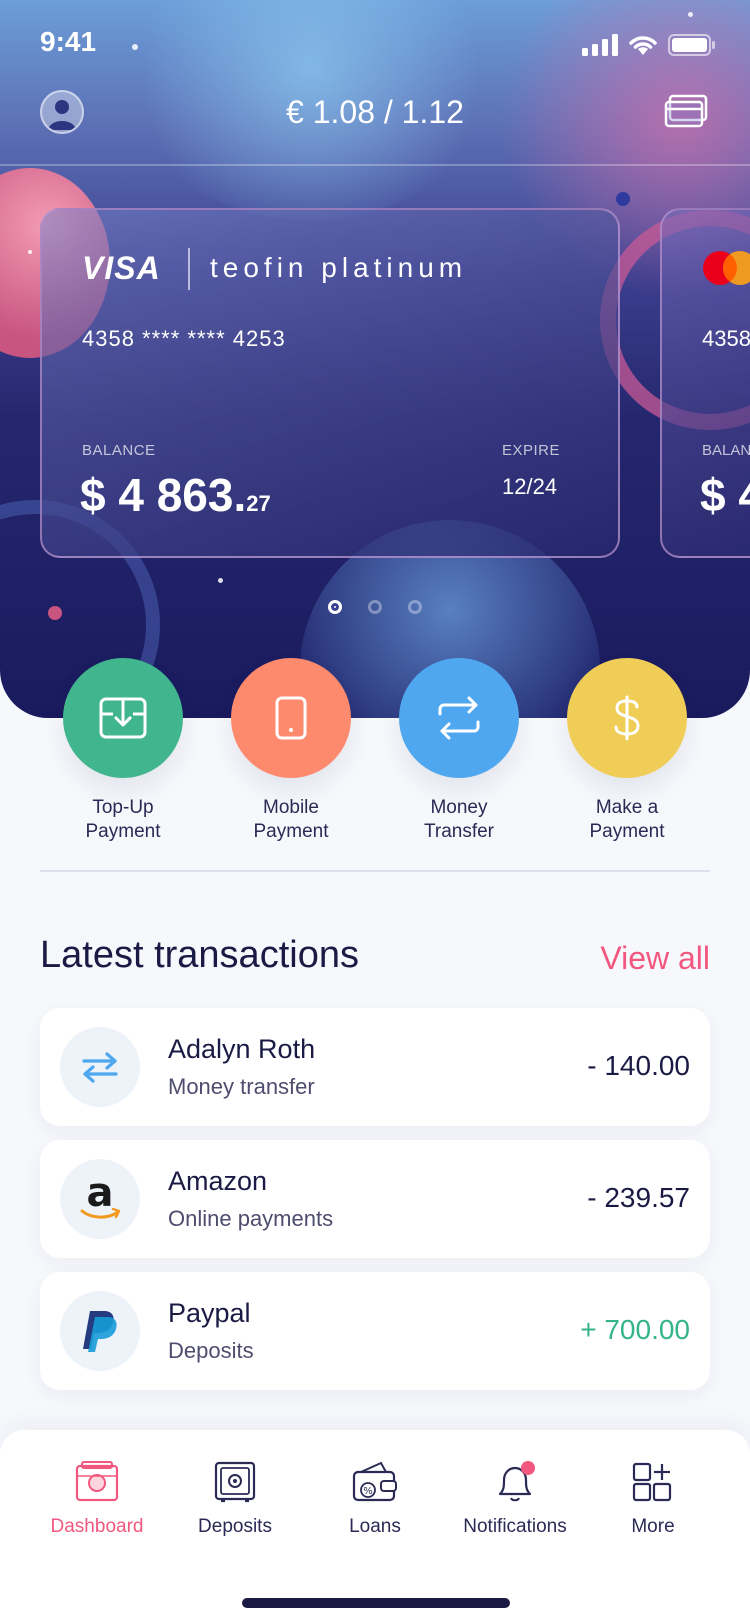 This screenshot has width=750, height=1624. Describe the element at coordinates (97, 1481) in the screenshot. I see `dashboard-icon` at that location.